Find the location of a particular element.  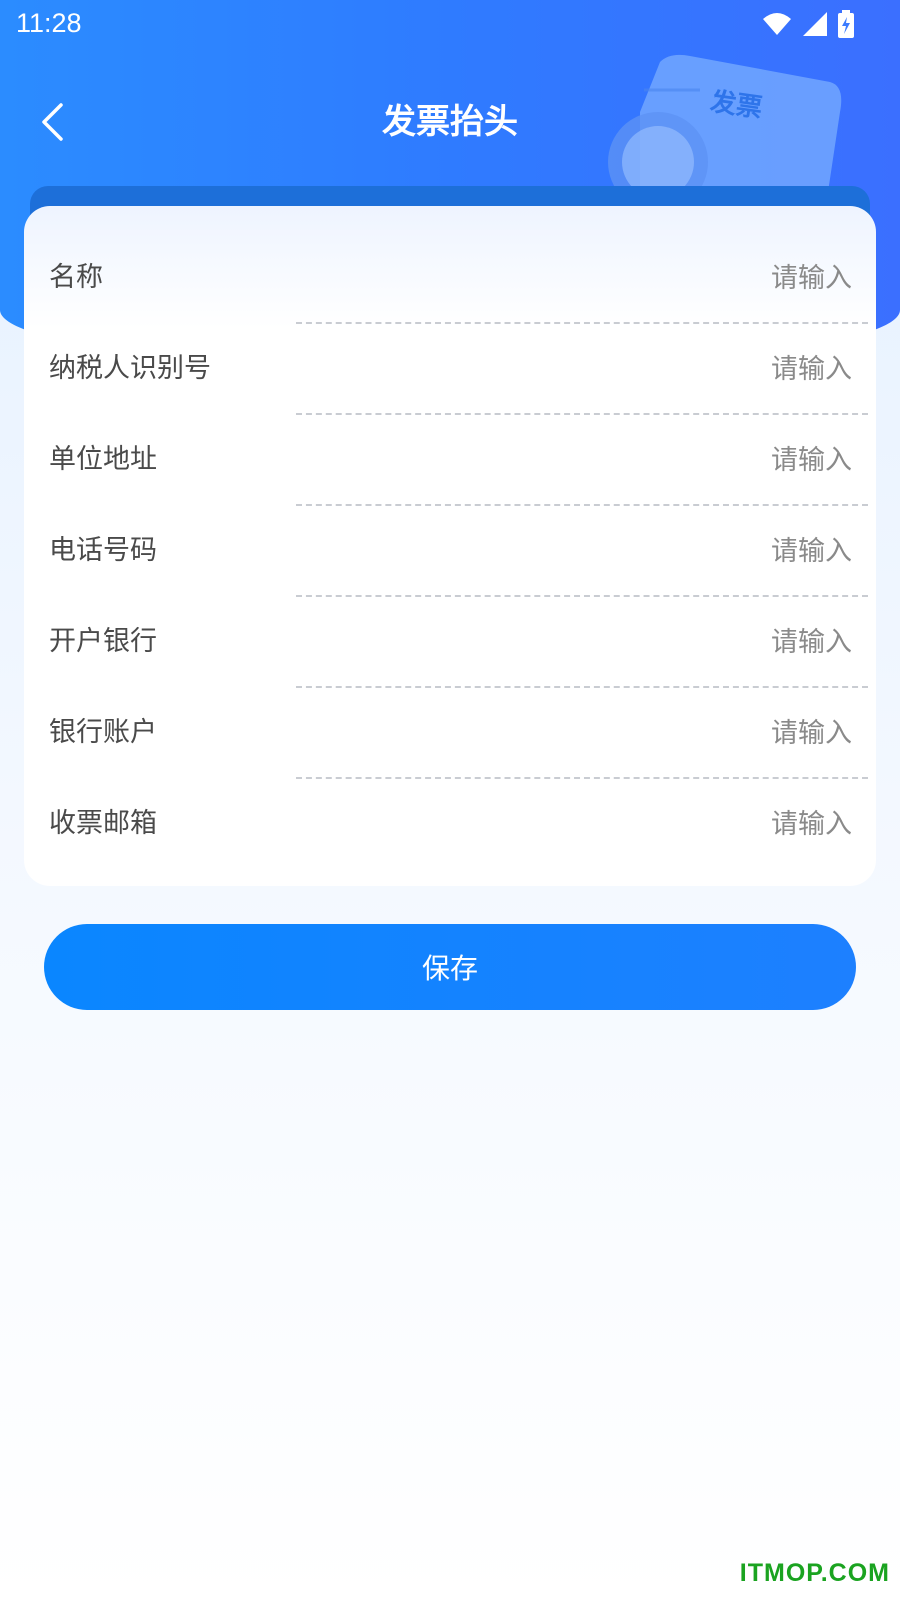

save-button: 保存 is located at coordinates (450, 967).